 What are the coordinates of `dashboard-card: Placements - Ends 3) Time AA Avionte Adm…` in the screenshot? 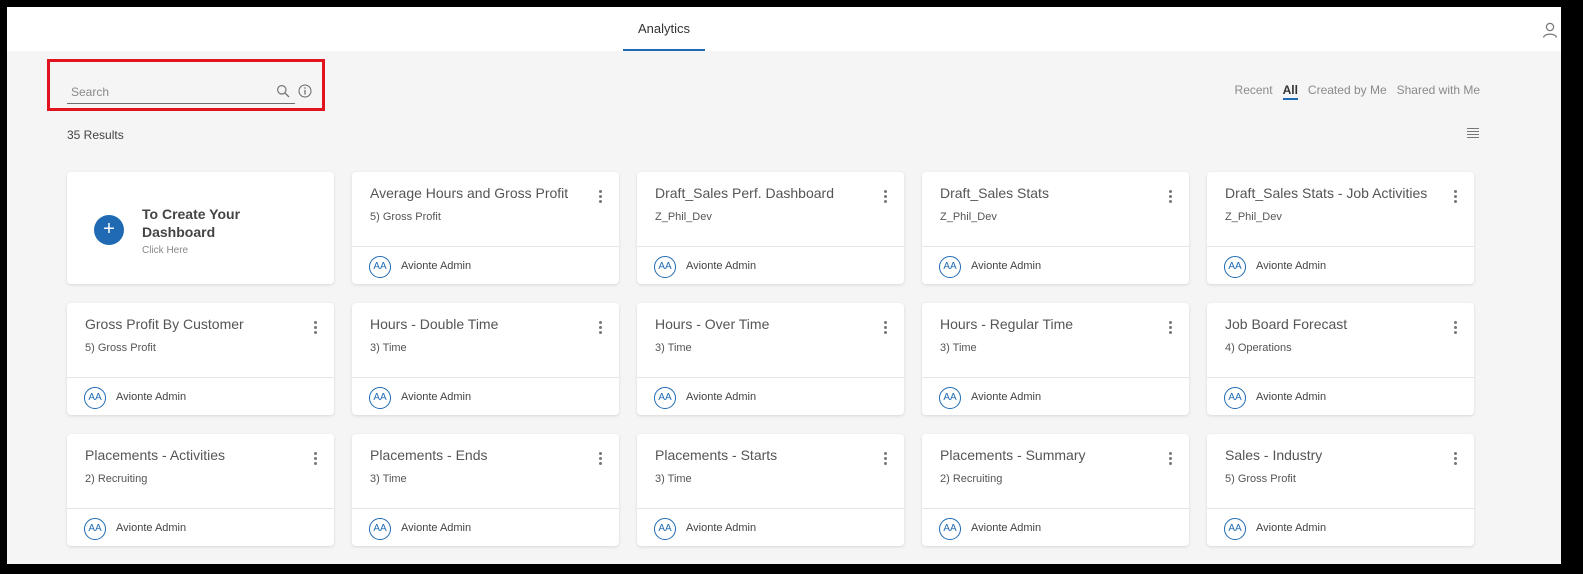 It's located at (485, 490).